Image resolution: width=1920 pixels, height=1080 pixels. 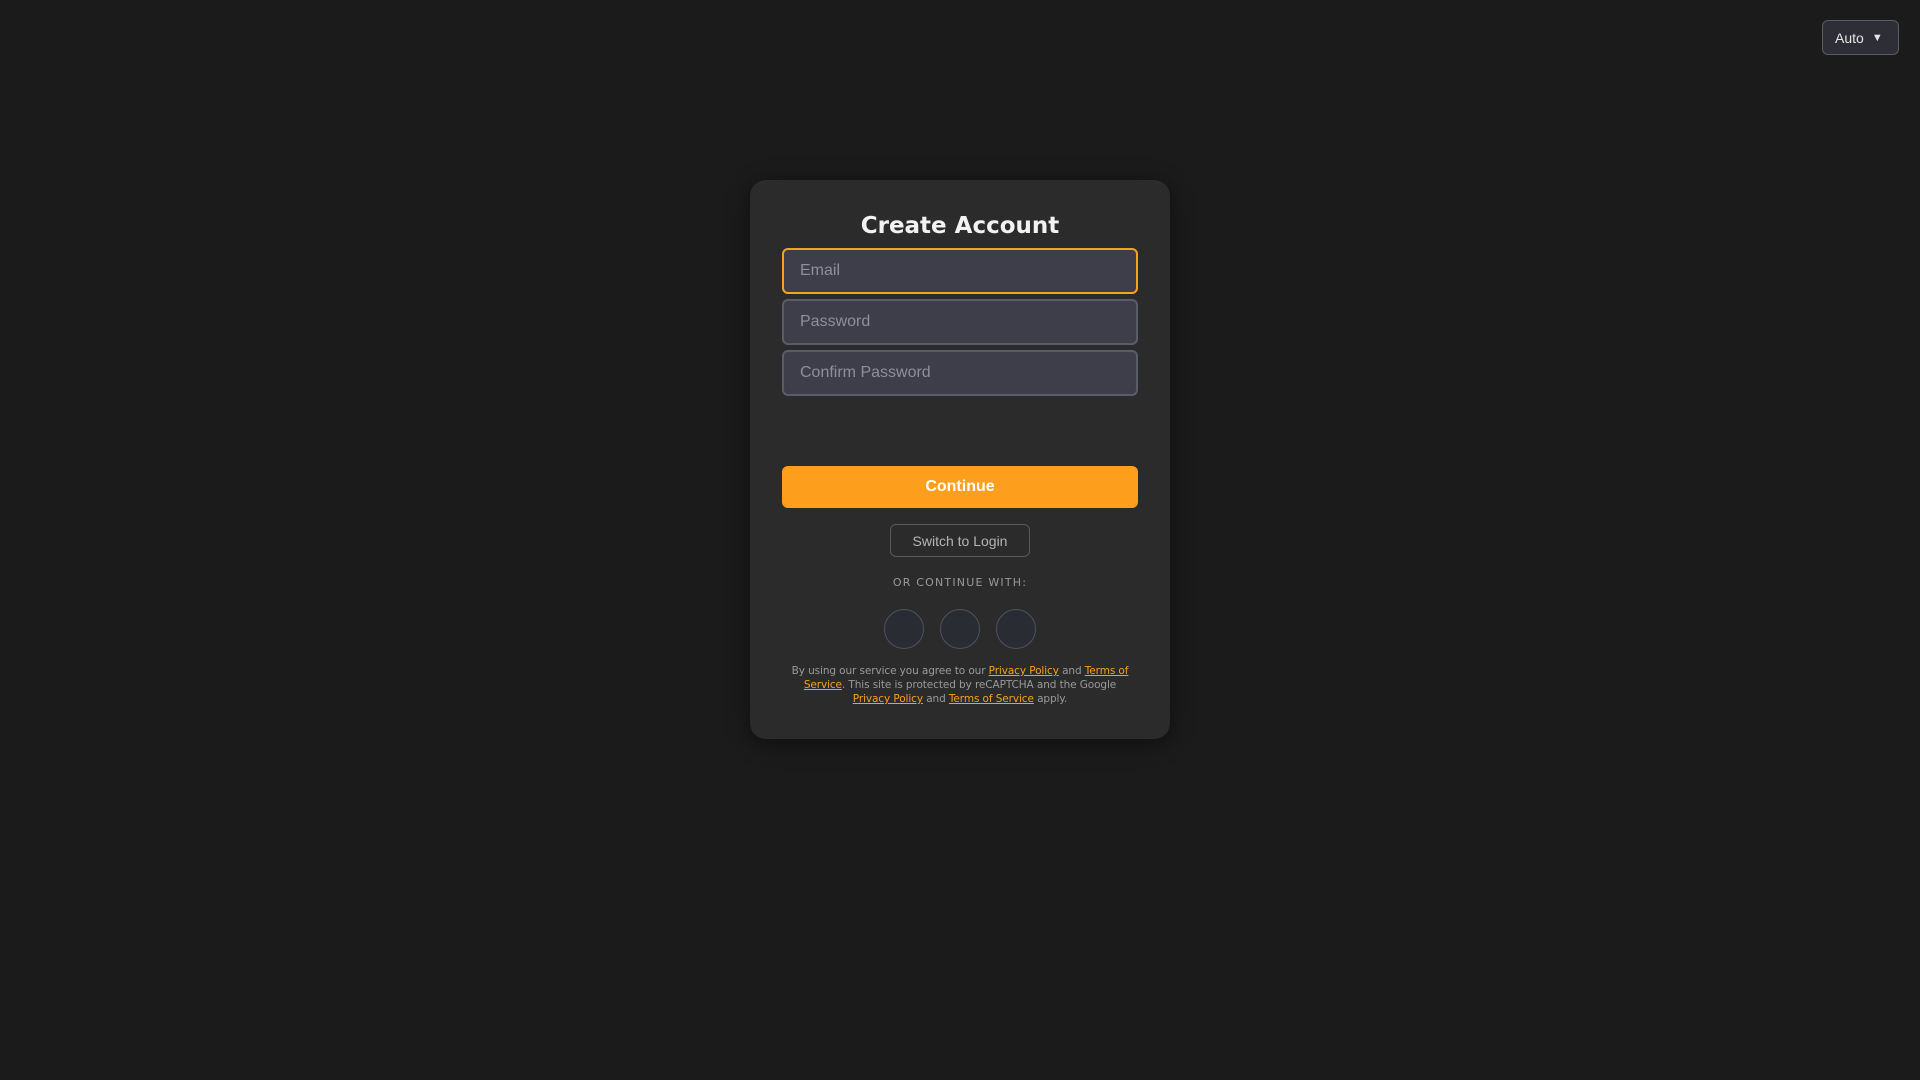 What do you see at coordinates (960, 373) in the screenshot?
I see `confirm-password-field` at bounding box center [960, 373].